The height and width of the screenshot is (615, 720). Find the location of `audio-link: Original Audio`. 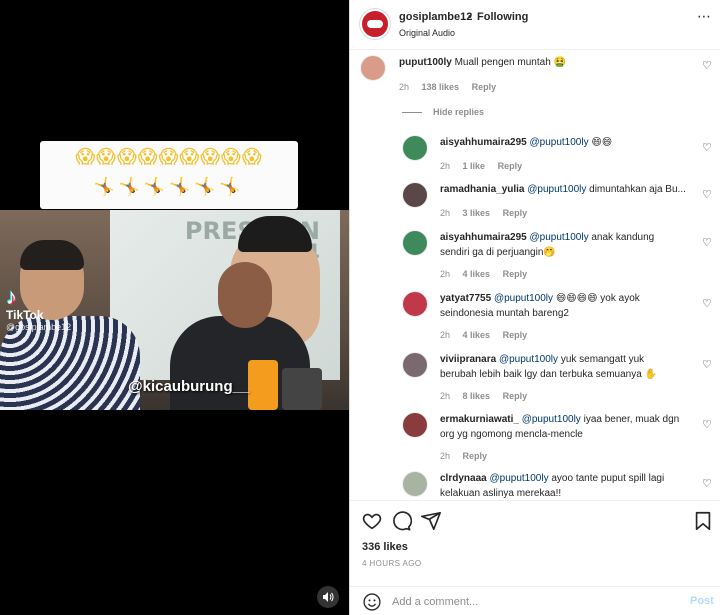

audio-link: Original Audio is located at coordinates (427, 33).